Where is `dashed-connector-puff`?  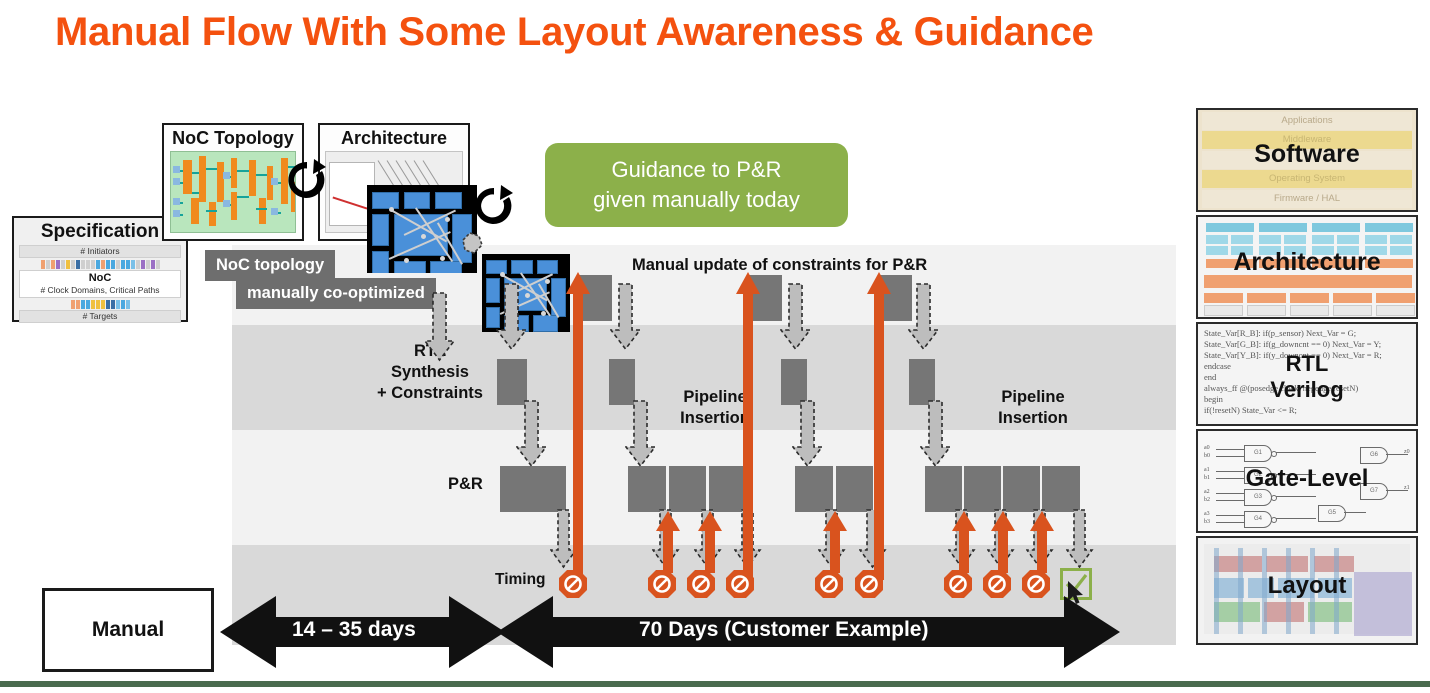 dashed-connector-puff is located at coordinates (472, 245).